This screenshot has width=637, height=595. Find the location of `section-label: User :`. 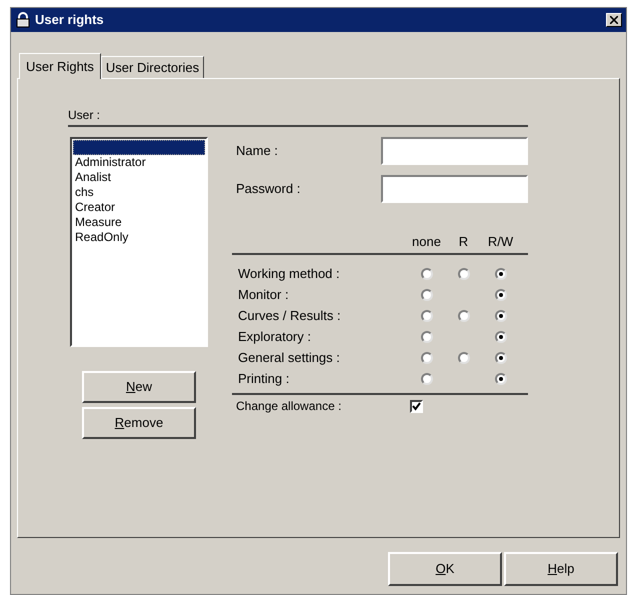

section-label: User : is located at coordinates (85, 115).